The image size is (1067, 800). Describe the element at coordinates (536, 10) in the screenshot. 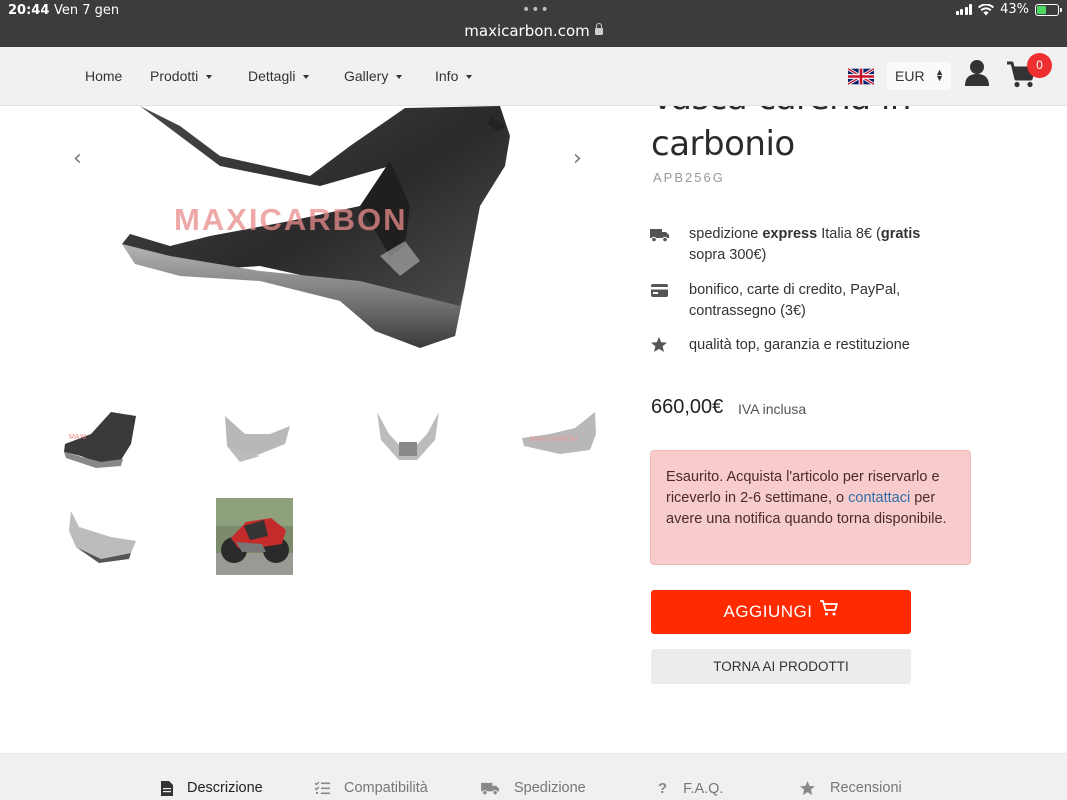

I see `tab-dots-icon: •••` at that location.